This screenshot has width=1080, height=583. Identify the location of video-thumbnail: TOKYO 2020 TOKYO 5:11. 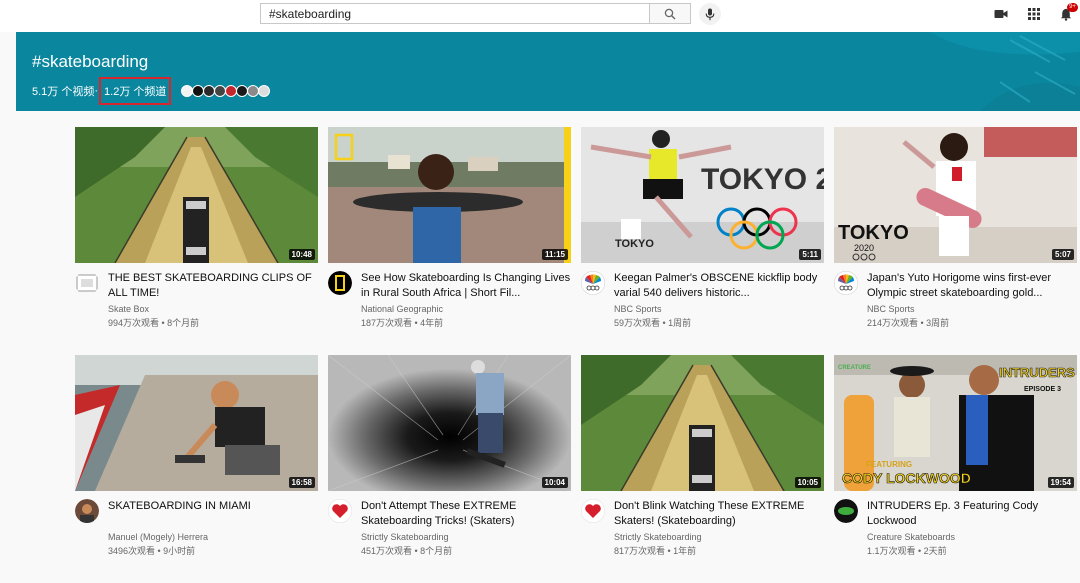
(702, 195).